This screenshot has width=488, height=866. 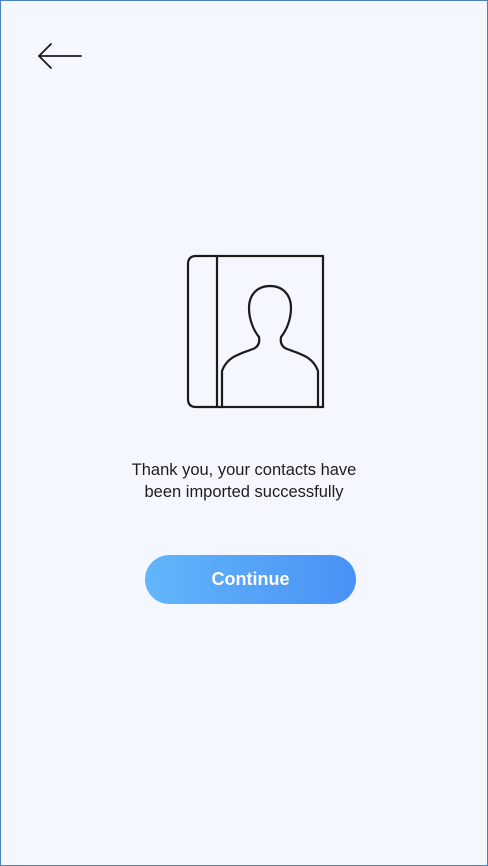 I want to click on contact-book-icon, so click(x=255, y=331).